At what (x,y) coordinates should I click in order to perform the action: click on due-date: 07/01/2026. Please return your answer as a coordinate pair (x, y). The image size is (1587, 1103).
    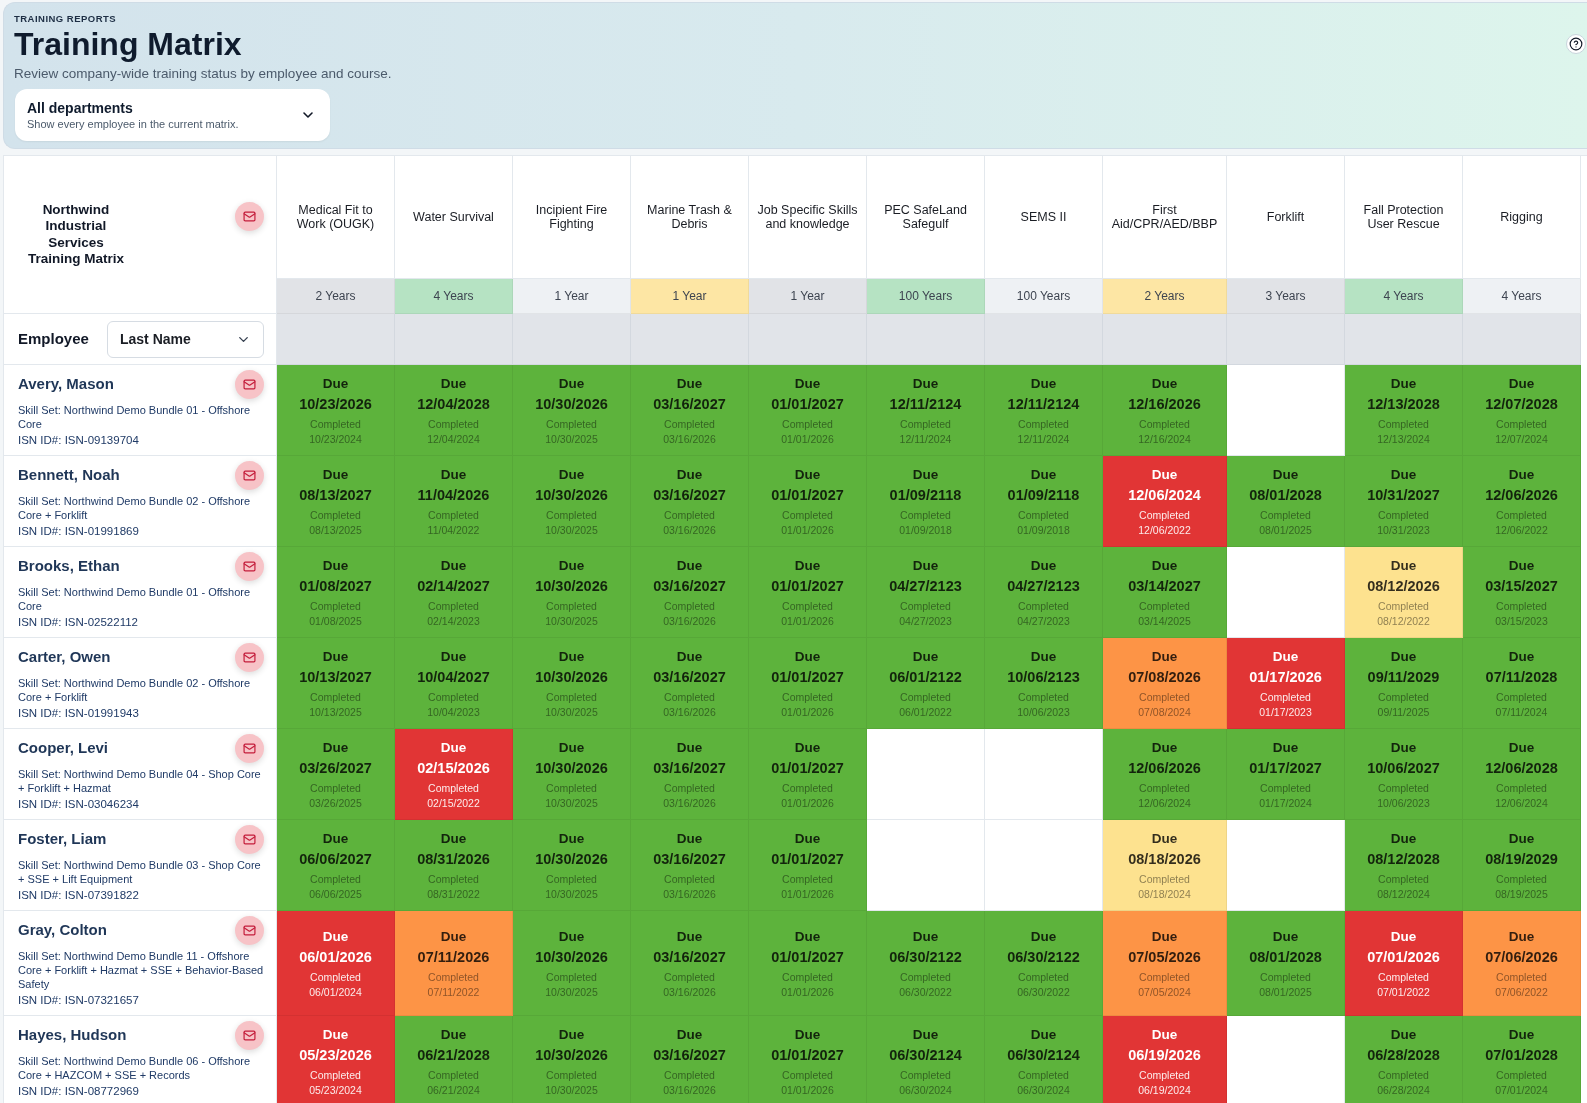
    Looking at the image, I should click on (1403, 957).